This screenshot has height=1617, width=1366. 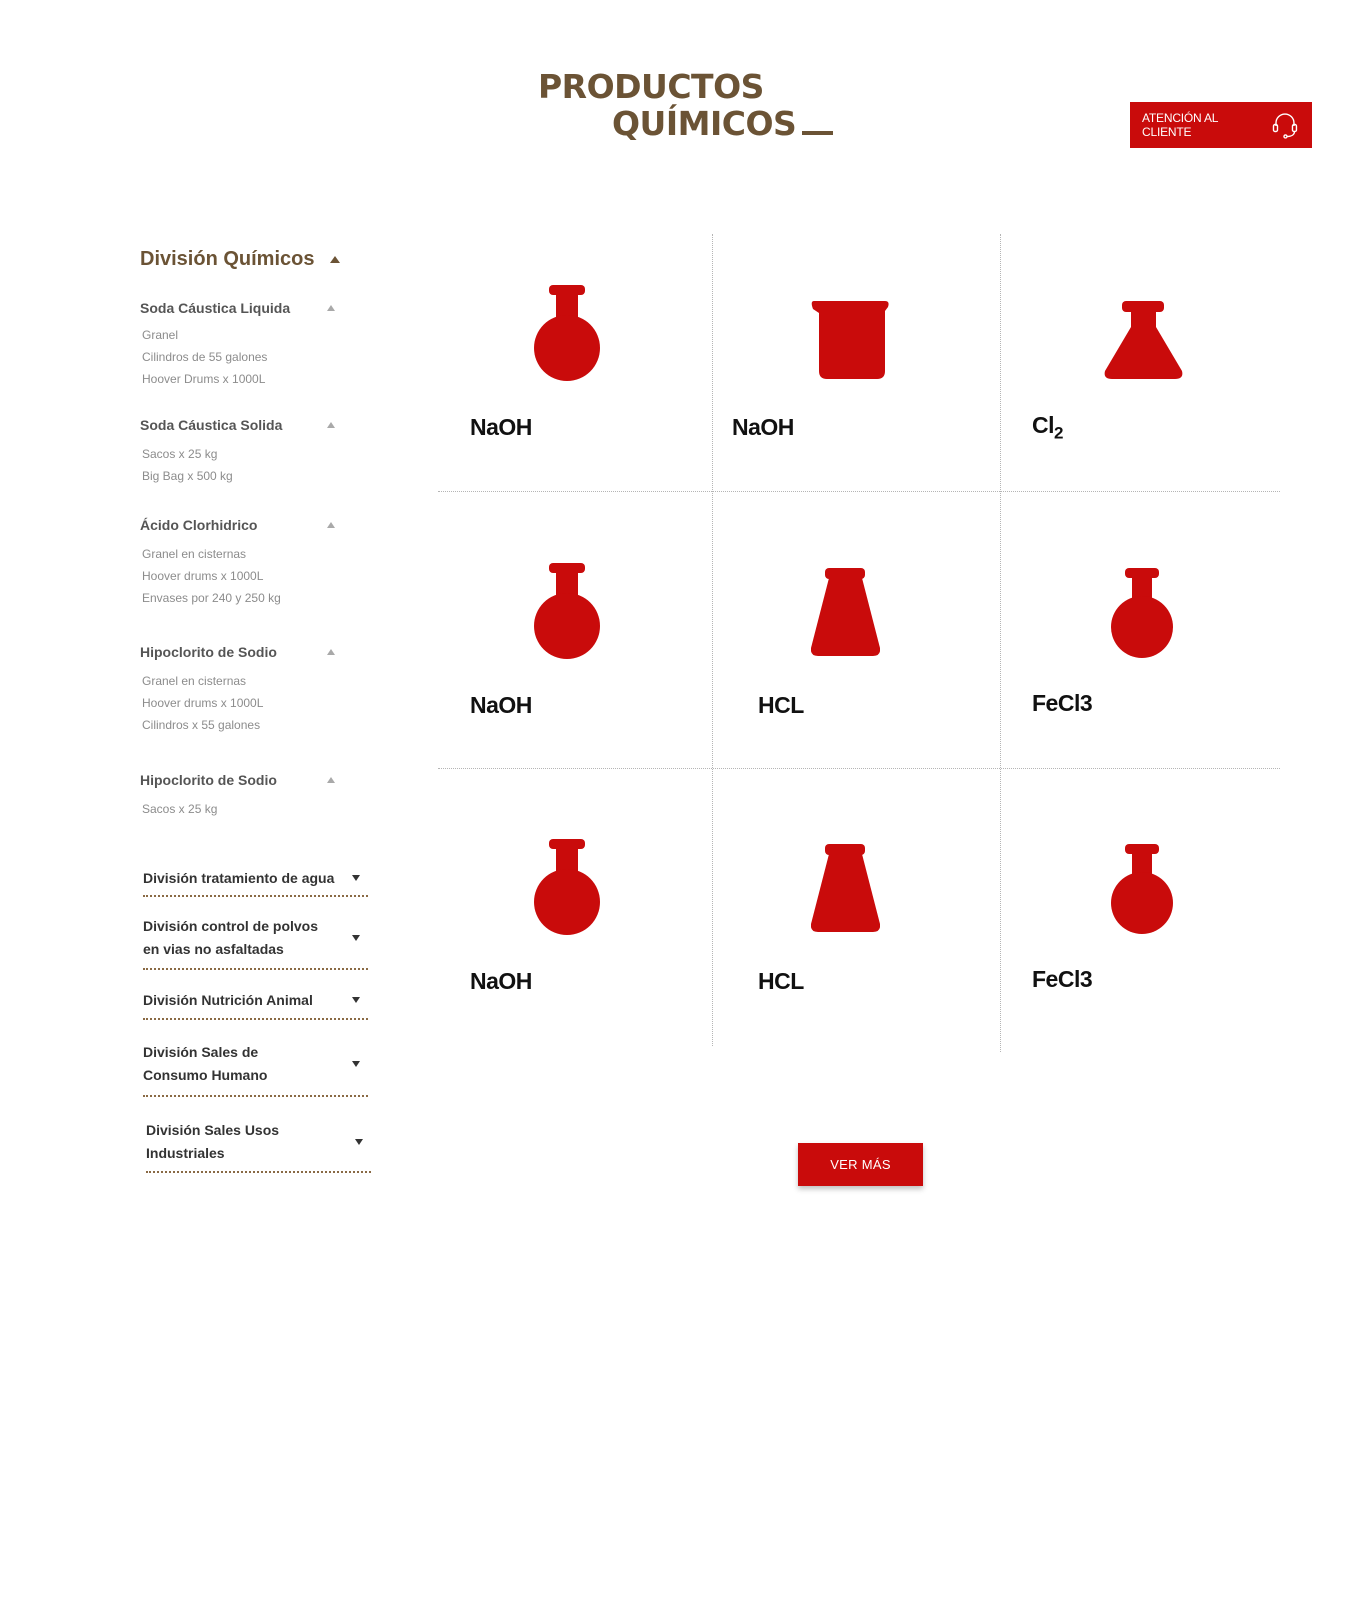 I want to click on product-formula: Cl2, so click(x=1047, y=427).